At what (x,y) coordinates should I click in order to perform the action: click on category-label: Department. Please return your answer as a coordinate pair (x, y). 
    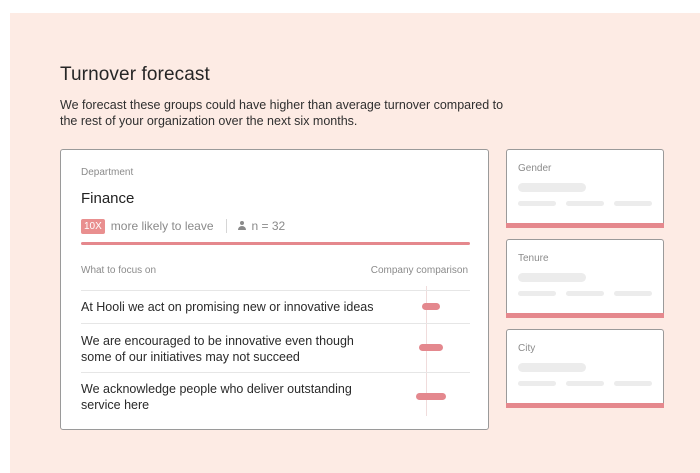
    Looking at the image, I should click on (107, 172).